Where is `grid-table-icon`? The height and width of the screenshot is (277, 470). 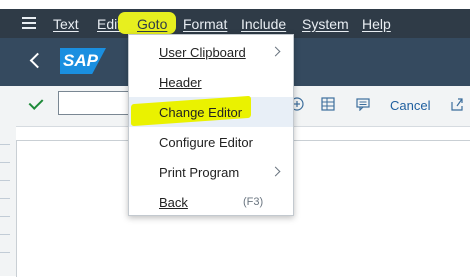 grid-table-icon is located at coordinates (328, 104).